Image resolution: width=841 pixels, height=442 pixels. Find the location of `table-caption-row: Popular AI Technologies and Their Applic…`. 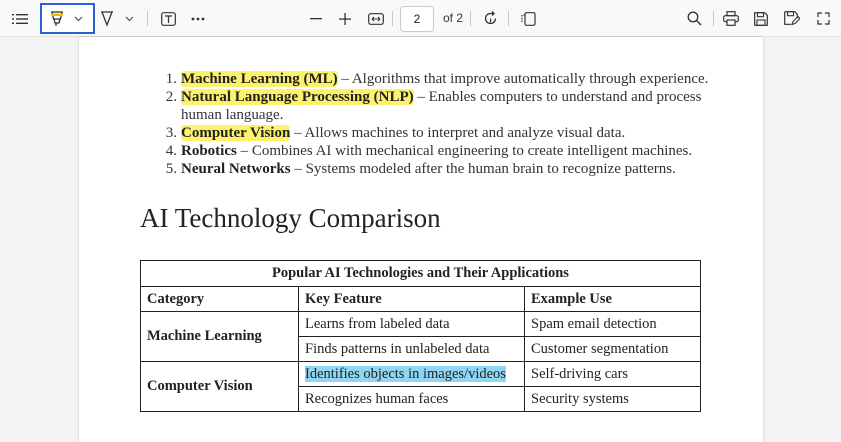

table-caption-row: Popular AI Technologies and Their Applic… is located at coordinates (420, 273).